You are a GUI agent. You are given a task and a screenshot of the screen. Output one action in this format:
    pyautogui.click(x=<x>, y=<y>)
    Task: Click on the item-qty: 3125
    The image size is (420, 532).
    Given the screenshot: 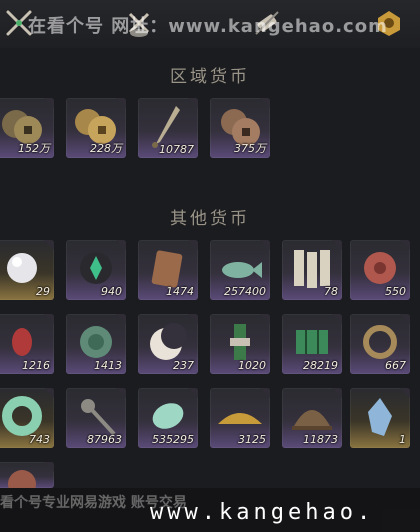 What is the action you would take?
    pyautogui.click(x=252, y=439)
    